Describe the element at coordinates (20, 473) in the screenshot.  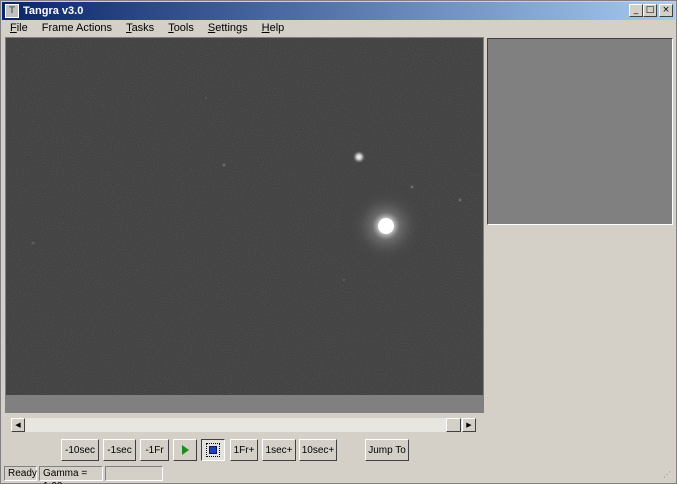
I see `status-state: Ready` at that location.